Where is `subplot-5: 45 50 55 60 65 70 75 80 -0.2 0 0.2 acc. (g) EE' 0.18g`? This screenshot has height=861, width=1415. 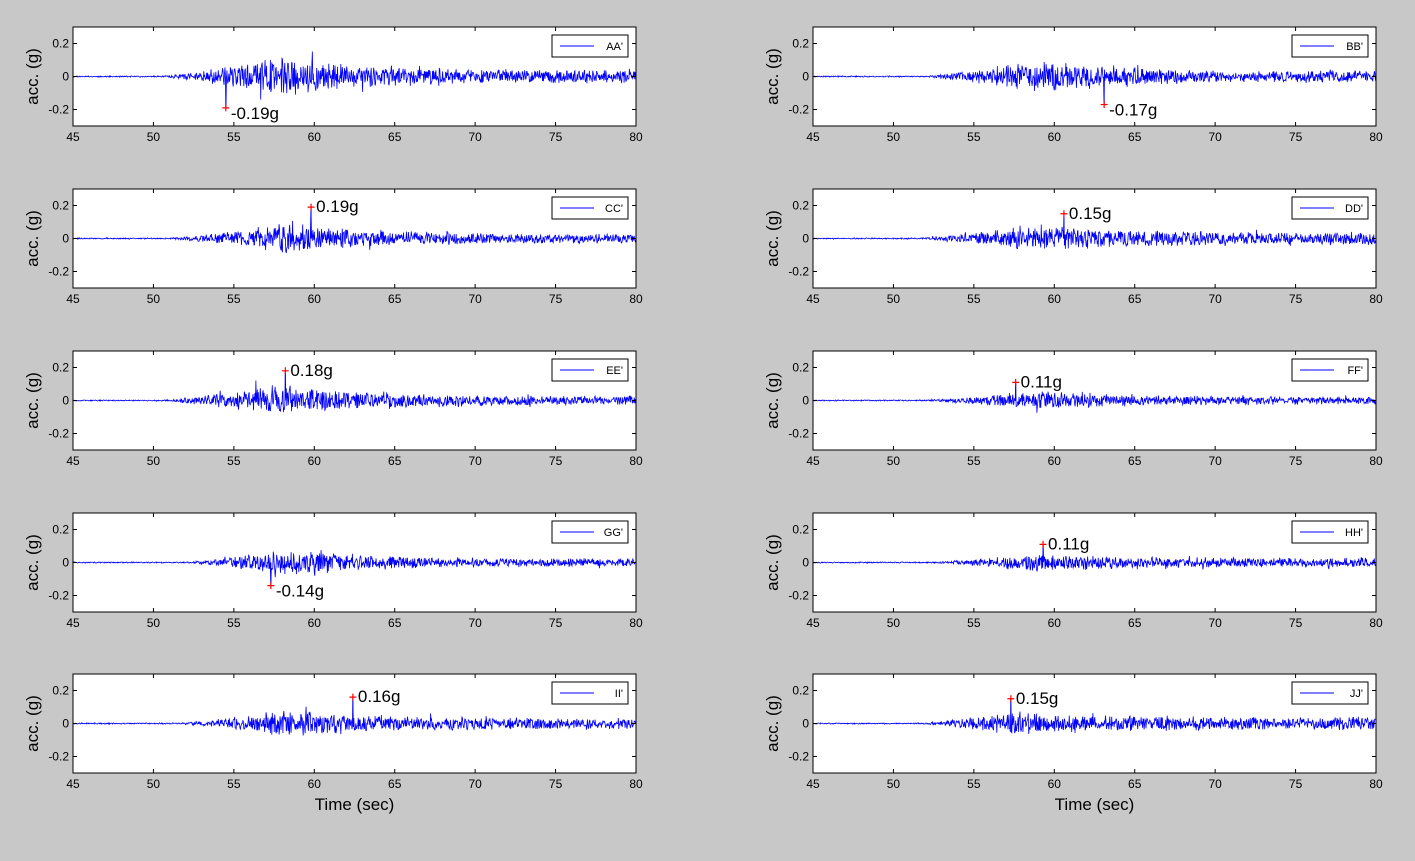 subplot-5: 45 50 55 60 65 70 75 80 -0.2 0 0.2 acc. (g) EE' 0.18g is located at coordinates (333, 409).